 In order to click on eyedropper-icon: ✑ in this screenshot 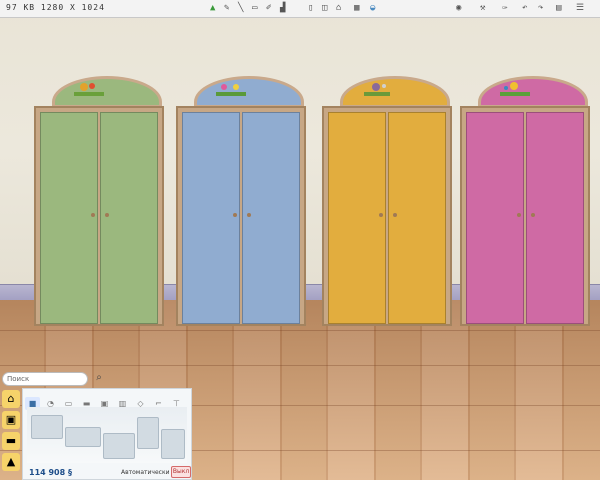, I will do `click(504, 8)`.